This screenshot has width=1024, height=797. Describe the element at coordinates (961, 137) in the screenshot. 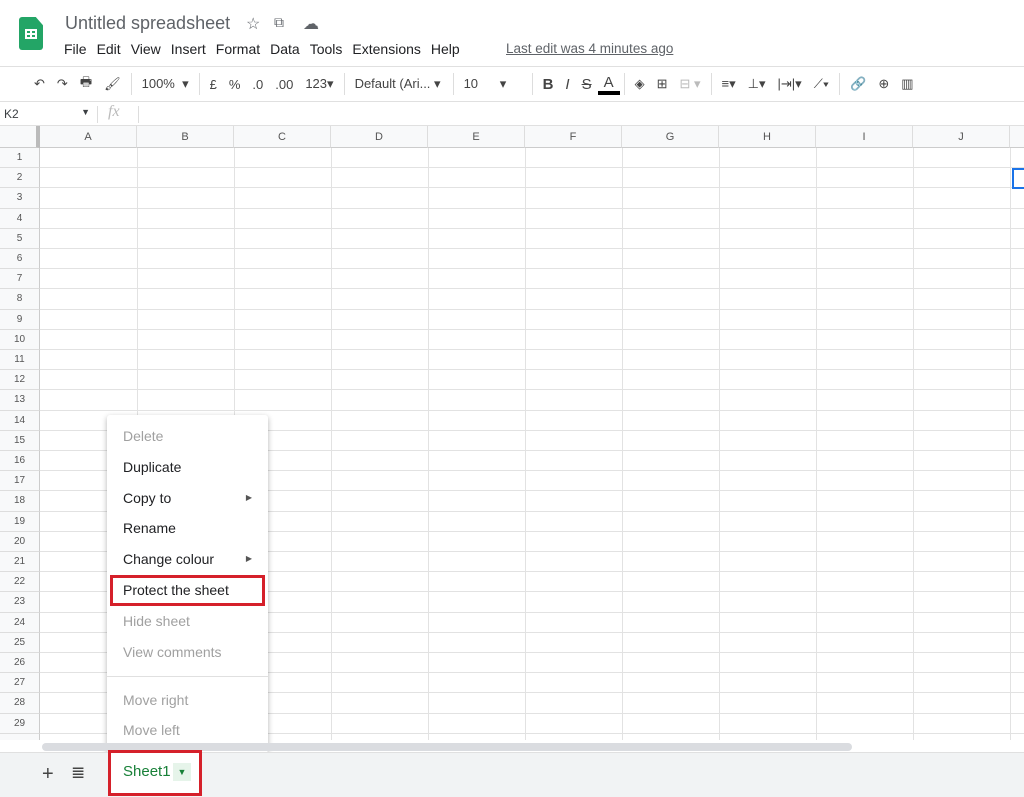

I see `column-header-j: J` at that location.